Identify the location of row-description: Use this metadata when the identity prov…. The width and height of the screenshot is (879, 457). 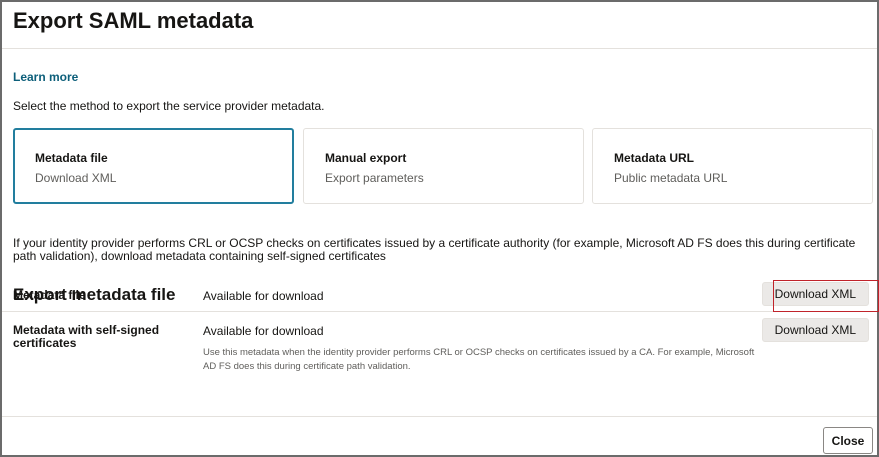
(479, 359).